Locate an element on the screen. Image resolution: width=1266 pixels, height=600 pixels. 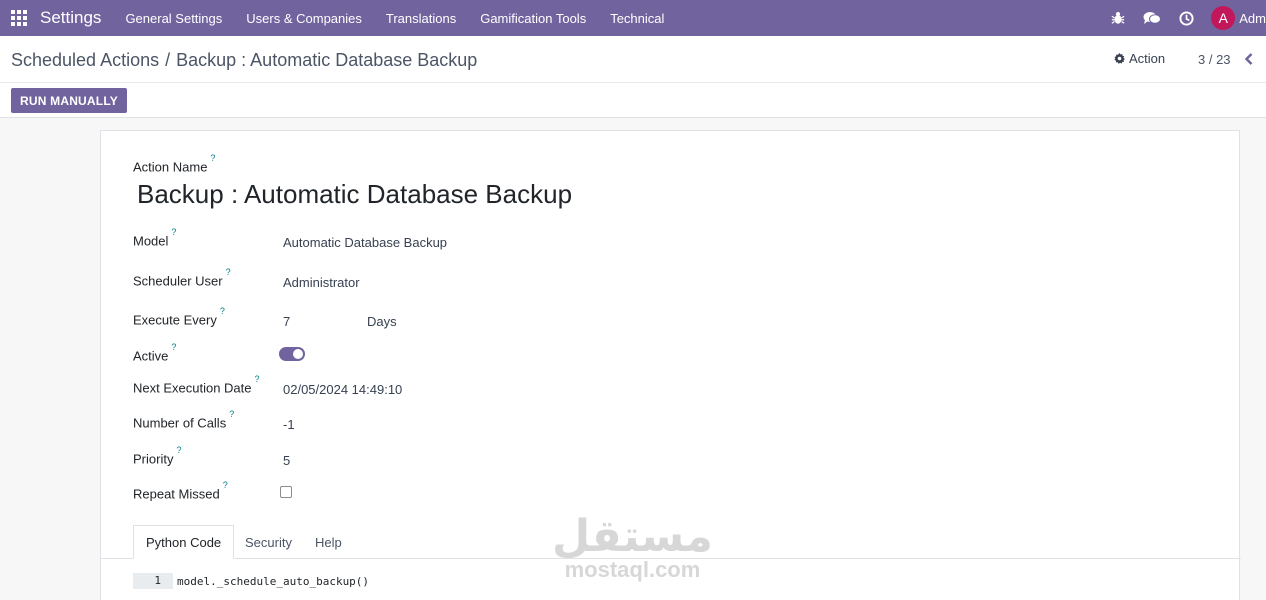
pager-previous-button is located at coordinates (1249, 59).